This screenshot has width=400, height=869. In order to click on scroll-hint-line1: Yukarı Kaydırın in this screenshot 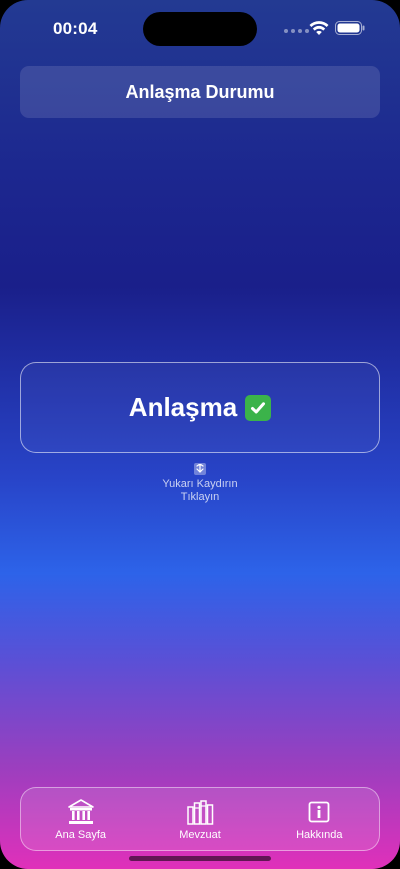, I will do `click(200, 484)`.